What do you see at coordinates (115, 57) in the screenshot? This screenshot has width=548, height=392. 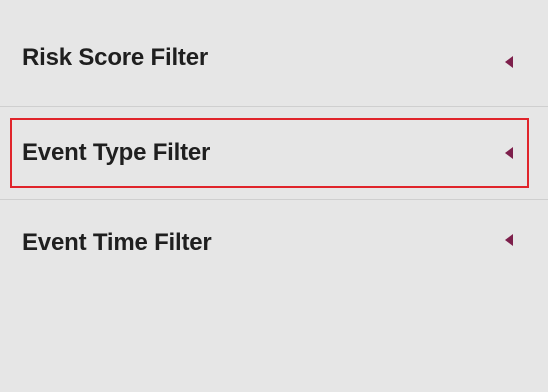 I see `filter-item-label: Risk Score Filter` at bounding box center [115, 57].